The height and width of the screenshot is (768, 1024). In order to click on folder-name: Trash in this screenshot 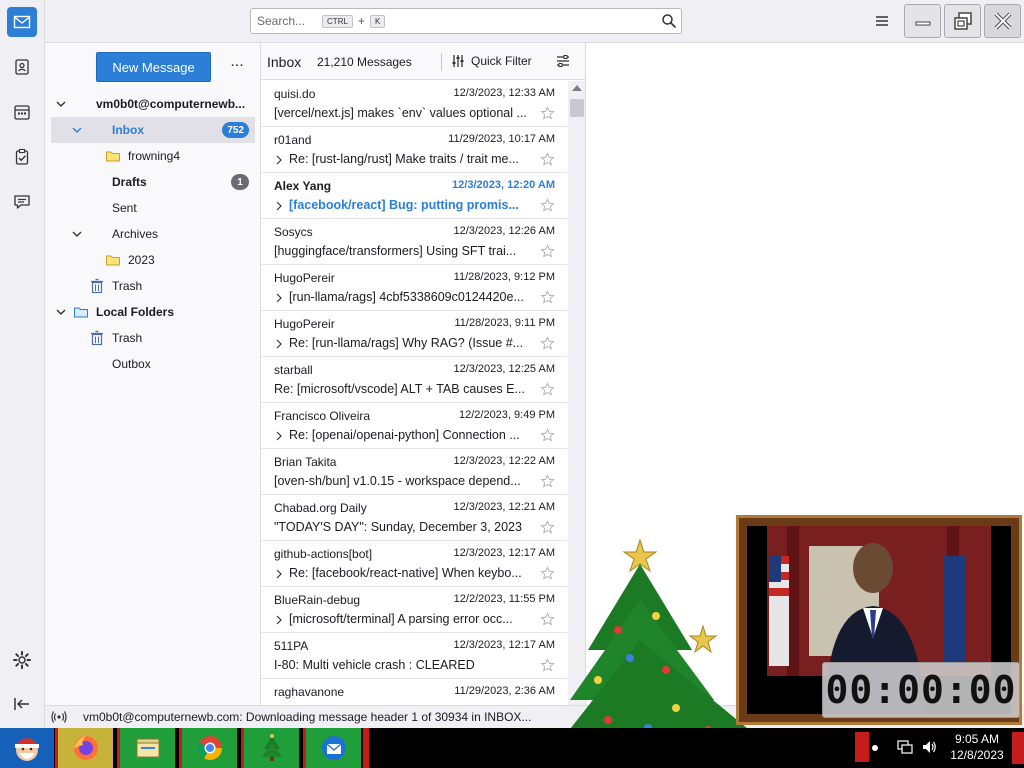, I will do `click(127, 338)`.